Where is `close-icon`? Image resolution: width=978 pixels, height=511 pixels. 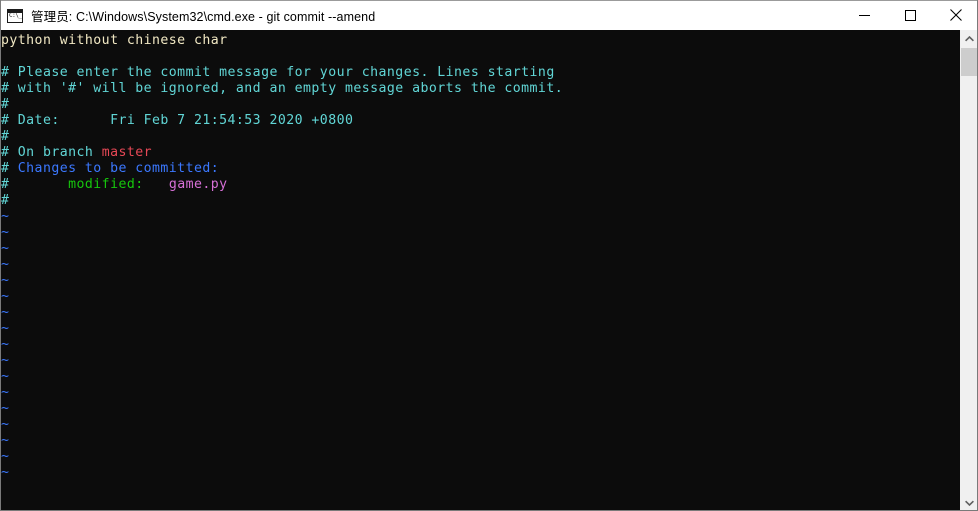
close-icon is located at coordinates (956, 15).